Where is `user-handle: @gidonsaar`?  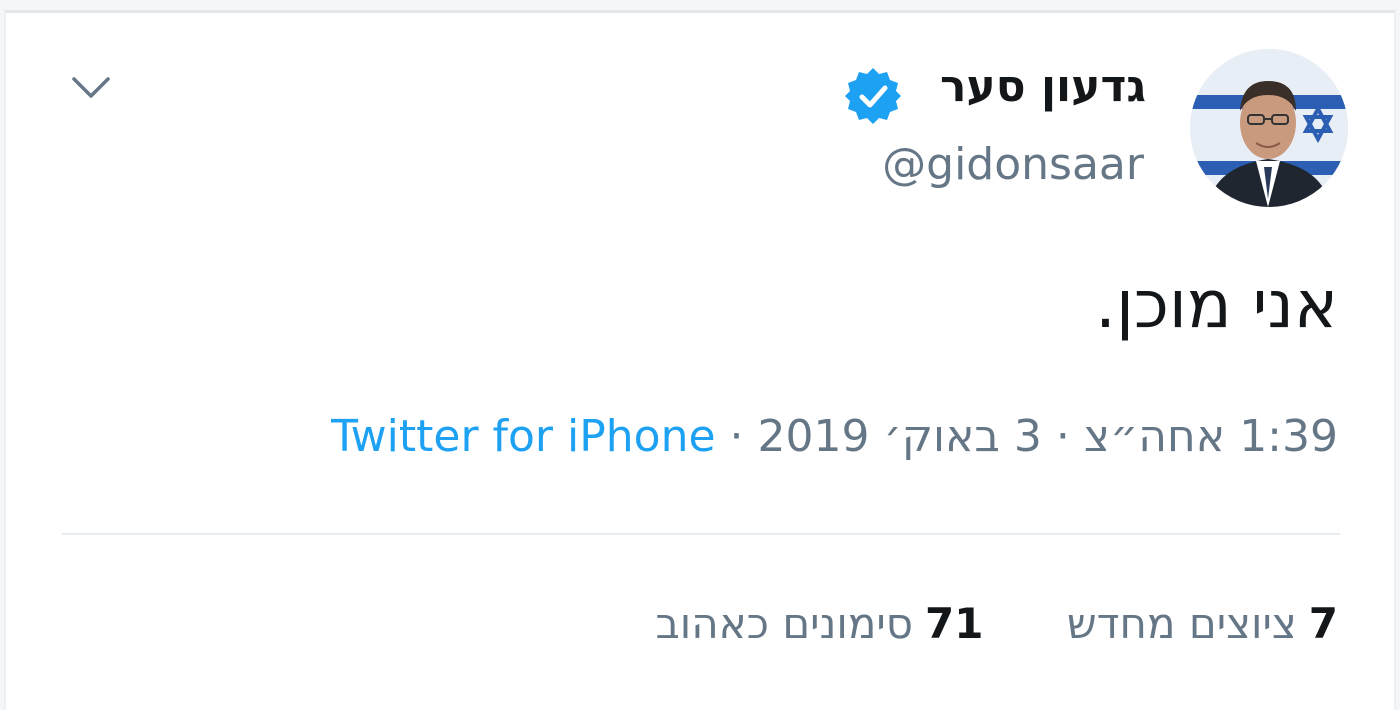
user-handle: @gidonsaar is located at coordinates (1013, 164).